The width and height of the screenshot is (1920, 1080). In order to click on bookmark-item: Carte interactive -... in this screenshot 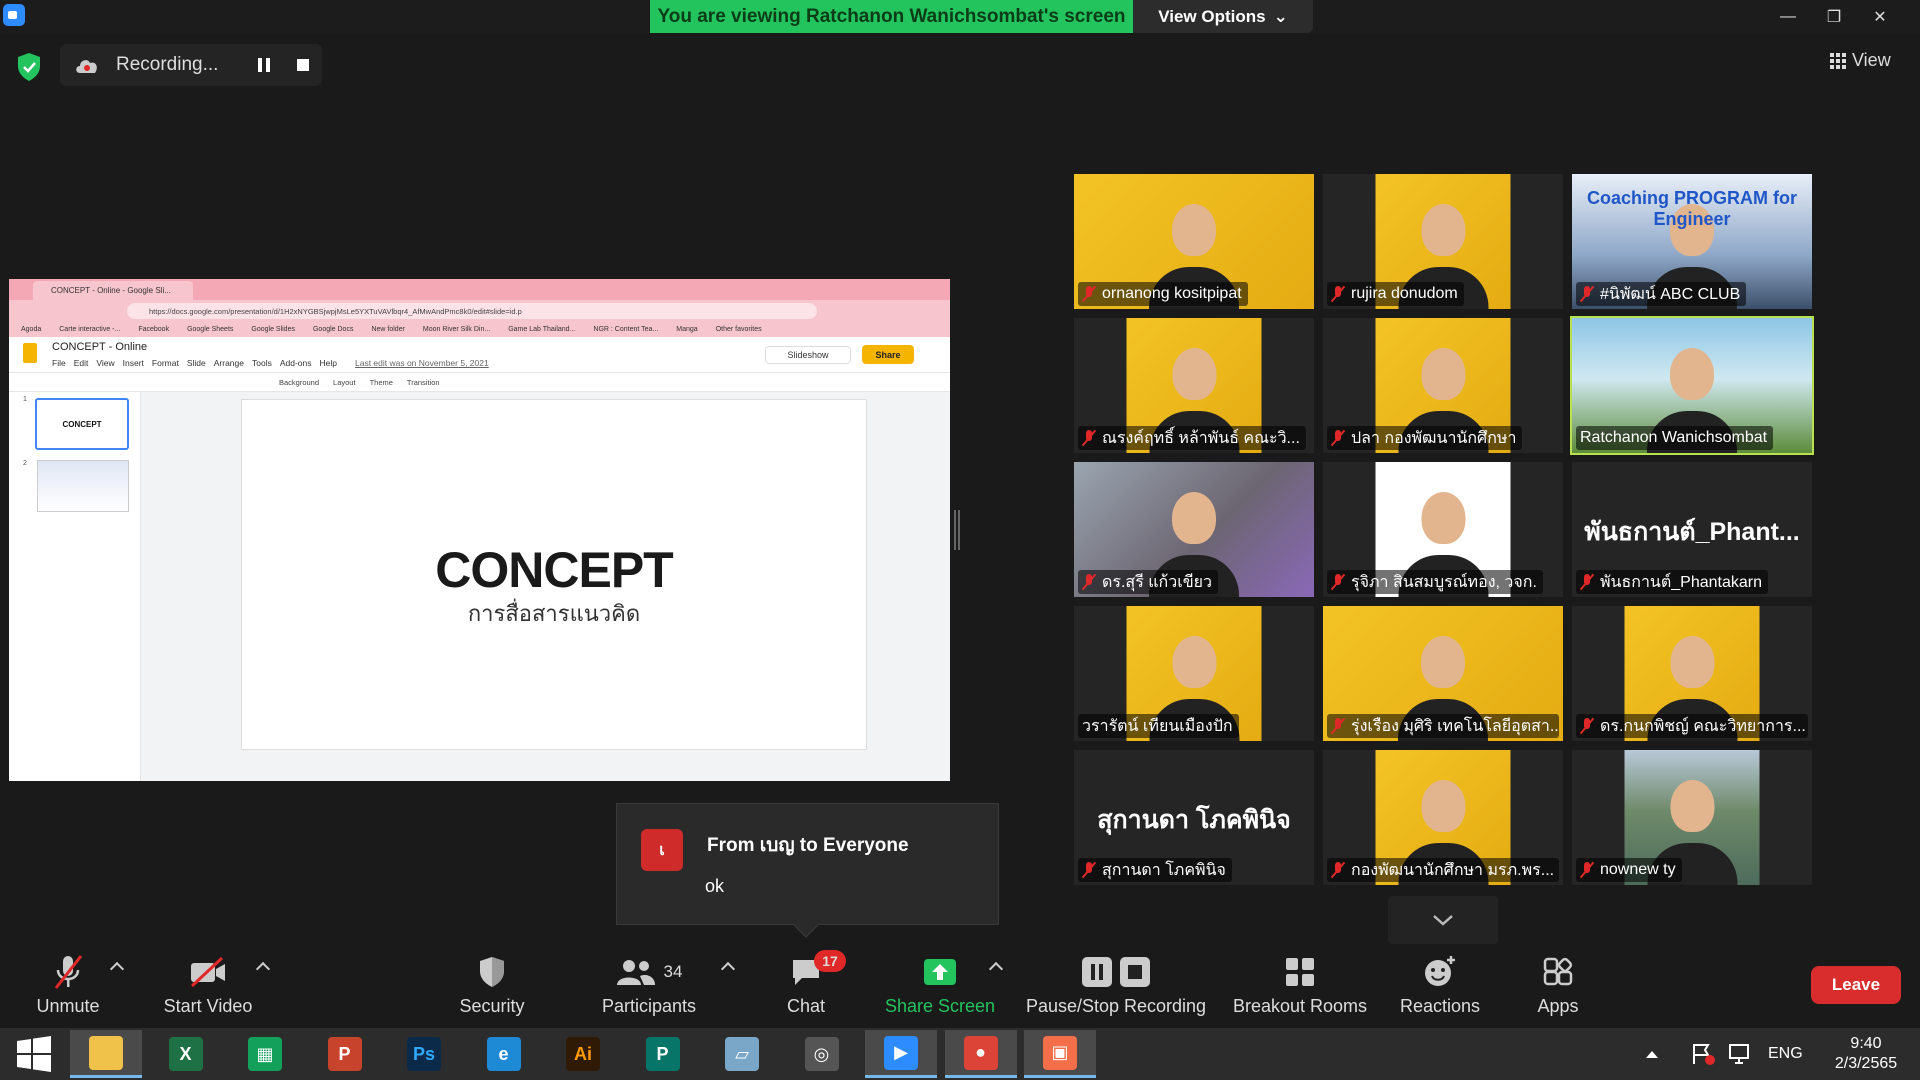, I will do `click(89, 329)`.